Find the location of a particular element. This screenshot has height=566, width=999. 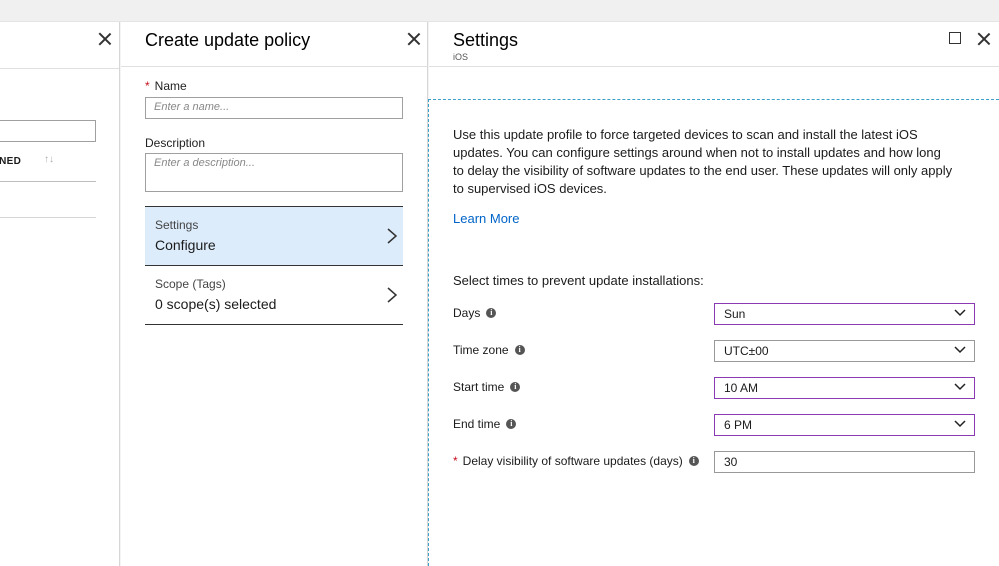

nav-divider is located at coordinates (274, 324).